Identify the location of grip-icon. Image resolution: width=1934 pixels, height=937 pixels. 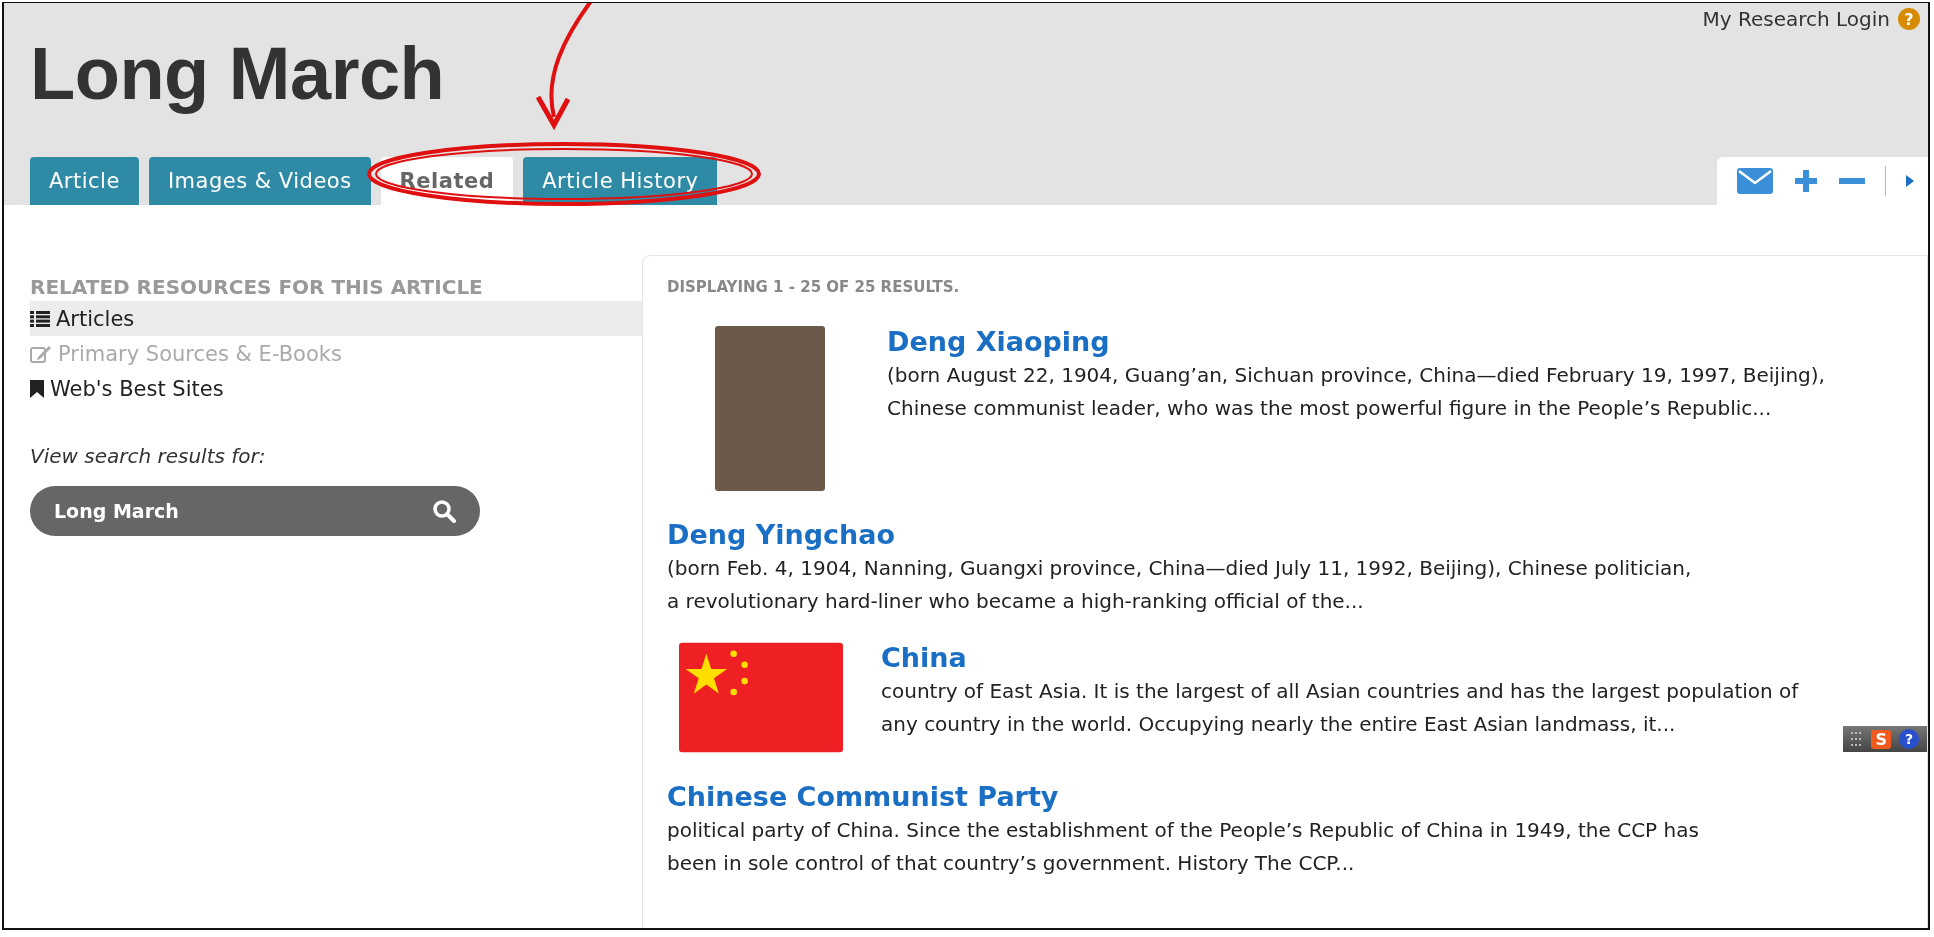
(1857, 739).